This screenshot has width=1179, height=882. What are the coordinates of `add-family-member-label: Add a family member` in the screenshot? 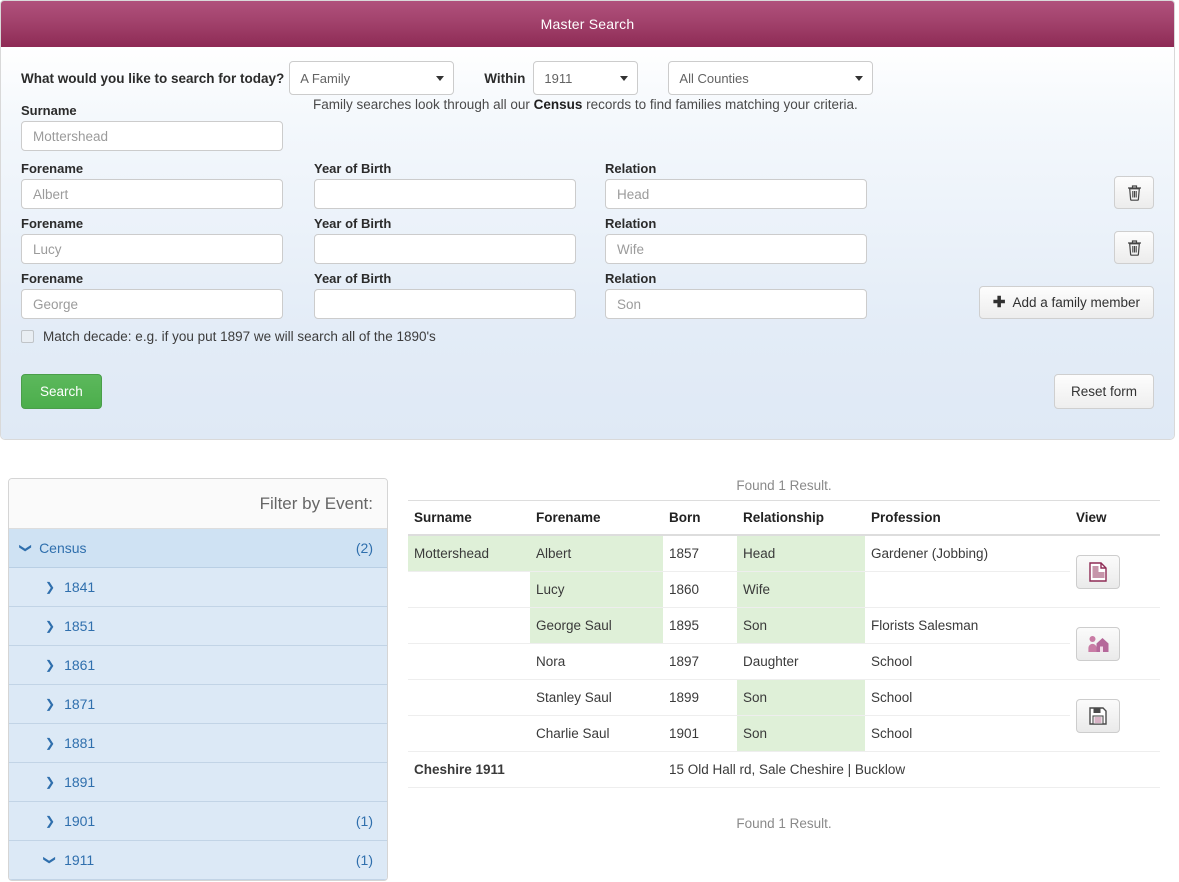 It's located at (1076, 302).